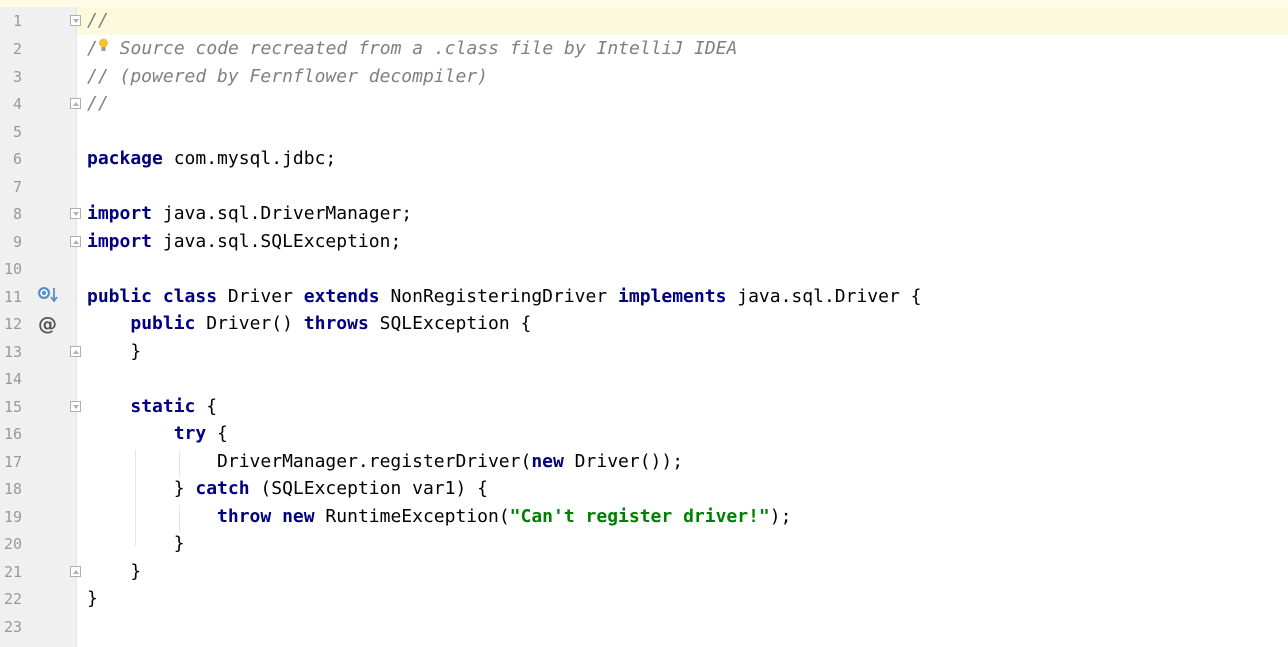  I want to click on code-text: java.sql.Driver {, so click(824, 296).